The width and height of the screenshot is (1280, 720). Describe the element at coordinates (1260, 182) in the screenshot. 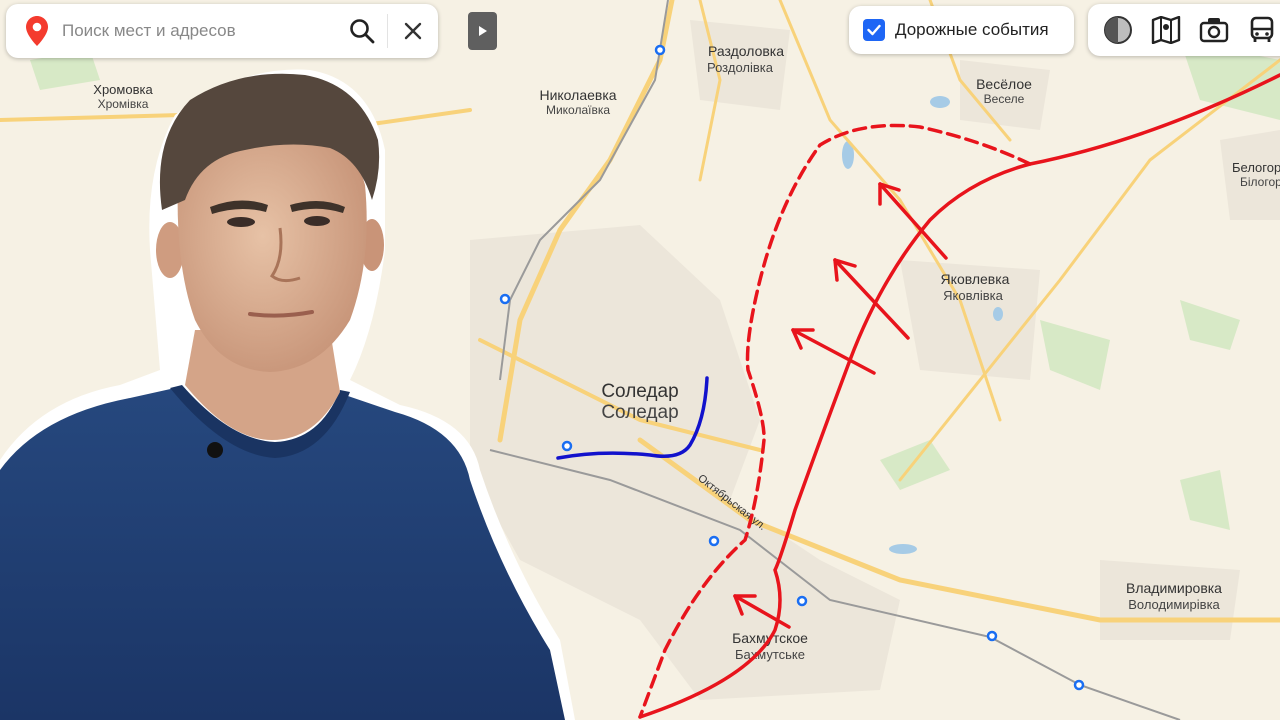

I see `label-belogor-ua: Білогор` at that location.